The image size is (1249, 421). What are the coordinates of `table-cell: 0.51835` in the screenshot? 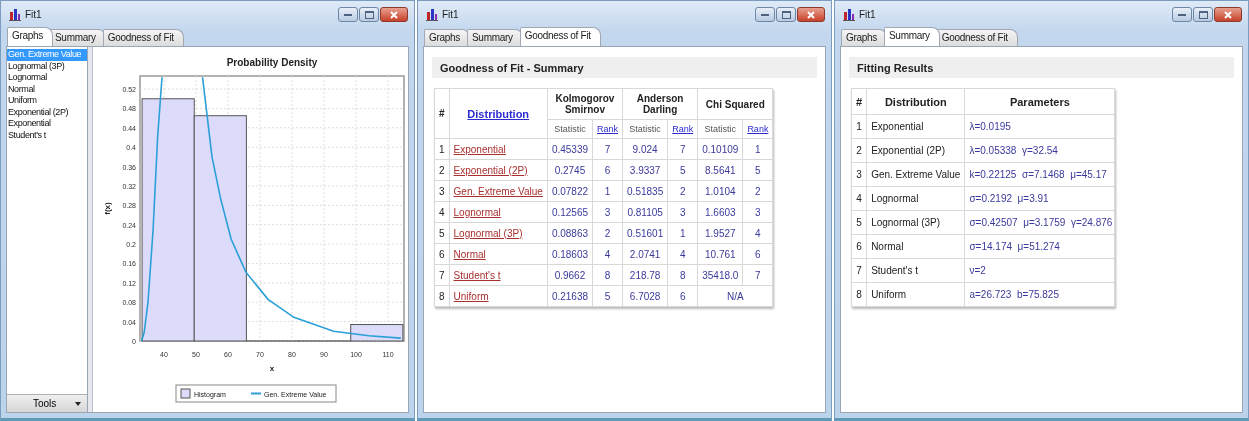 It's located at (645, 191).